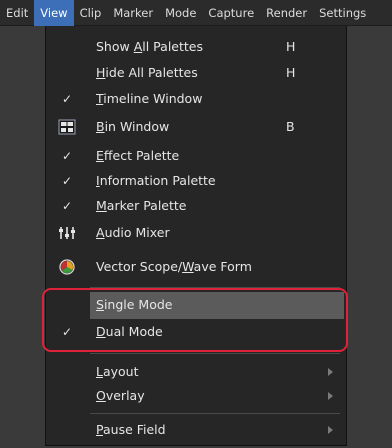 This screenshot has height=448, width=392. Describe the element at coordinates (196, 396) in the screenshot. I see `menu-item-overlay: Overlay` at that location.